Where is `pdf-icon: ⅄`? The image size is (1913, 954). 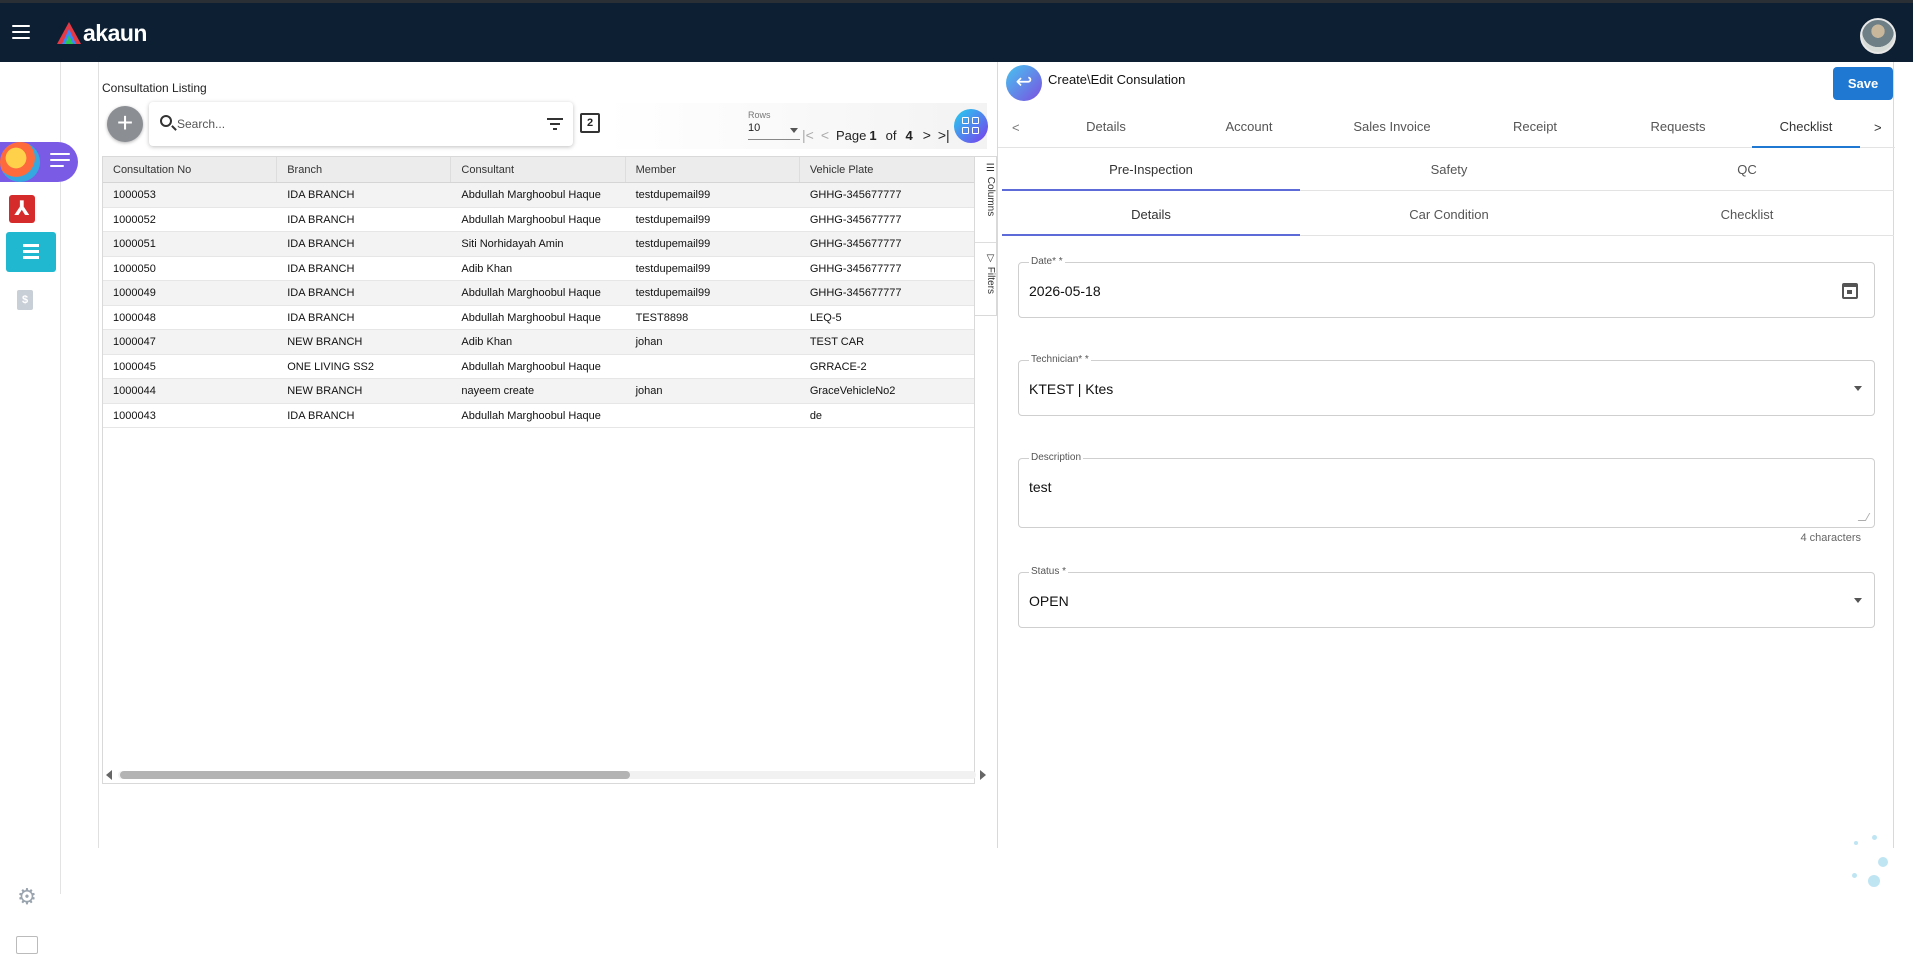
pdf-icon: ⅄ is located at coordinates (22, 209).